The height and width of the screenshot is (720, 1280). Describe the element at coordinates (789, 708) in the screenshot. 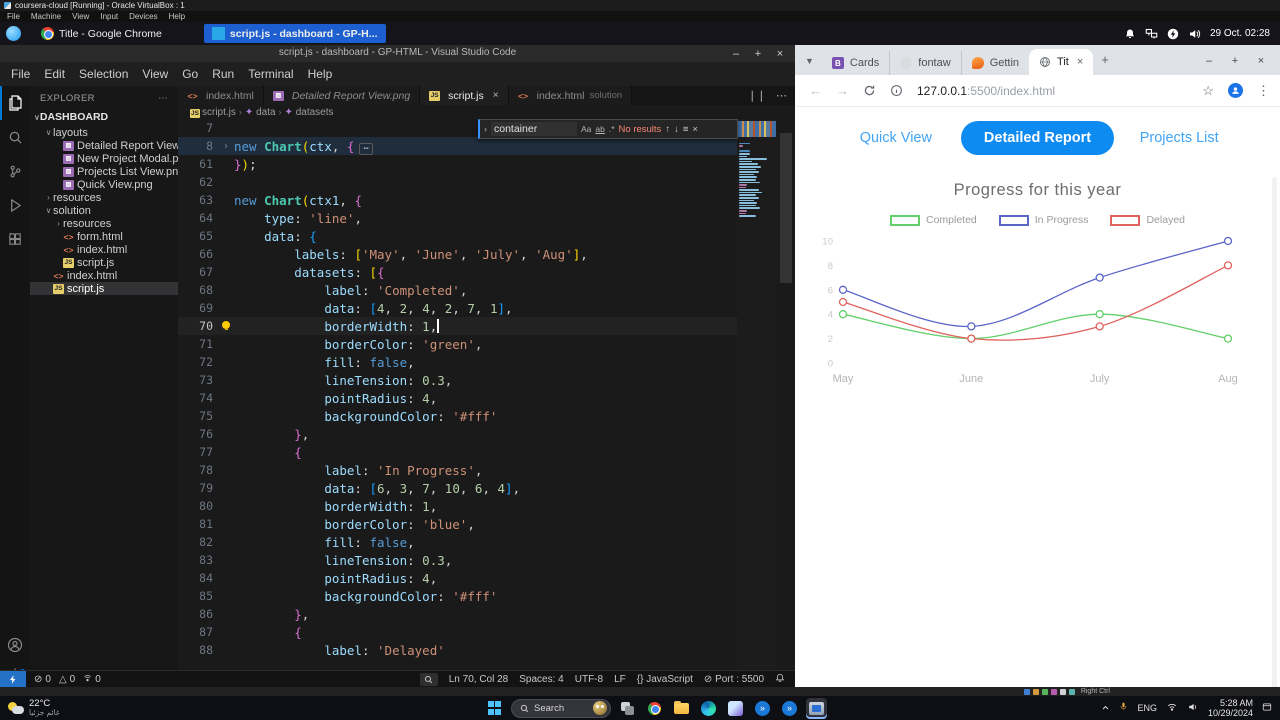

I see `app-button-3: »` at that location.